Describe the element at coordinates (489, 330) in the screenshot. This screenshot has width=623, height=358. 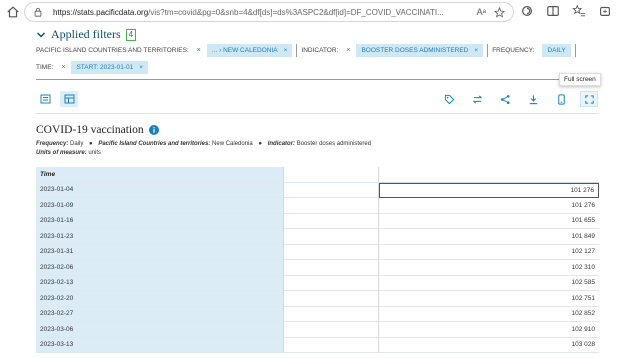
I see `value-cell: 102 910` at that location.